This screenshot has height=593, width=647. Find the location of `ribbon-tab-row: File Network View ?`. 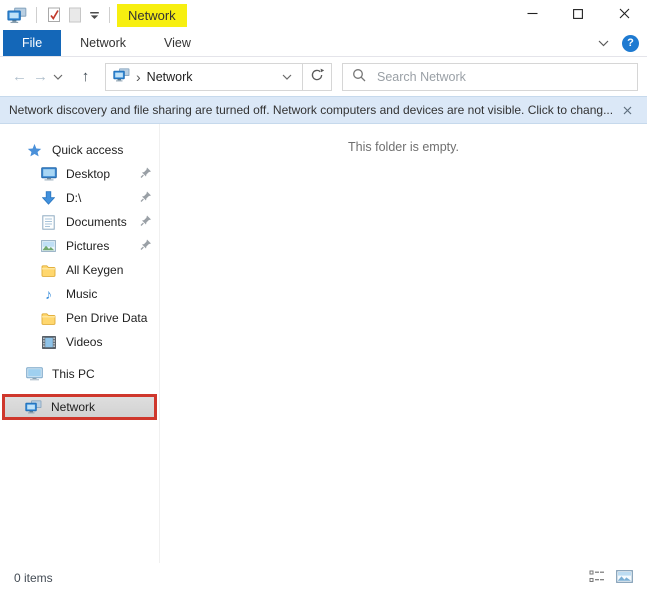

ribbon-tab-row: File Network View ? is located at coordinates (323, 43).